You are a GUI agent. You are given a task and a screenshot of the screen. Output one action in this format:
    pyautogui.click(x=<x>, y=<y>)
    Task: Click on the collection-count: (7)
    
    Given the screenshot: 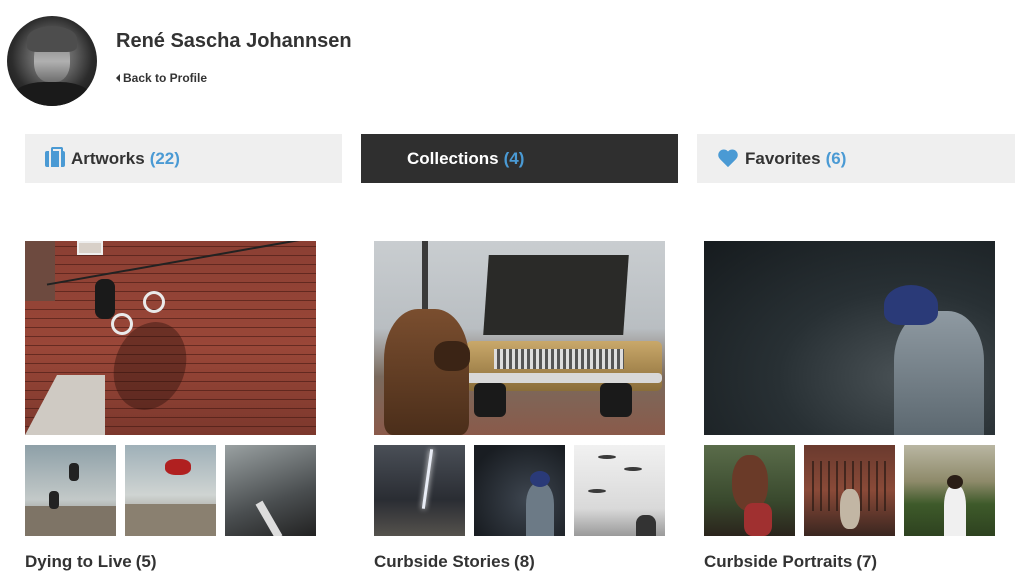 What is the action you would take?
    pyautogui.click(x=867, y=561)
    